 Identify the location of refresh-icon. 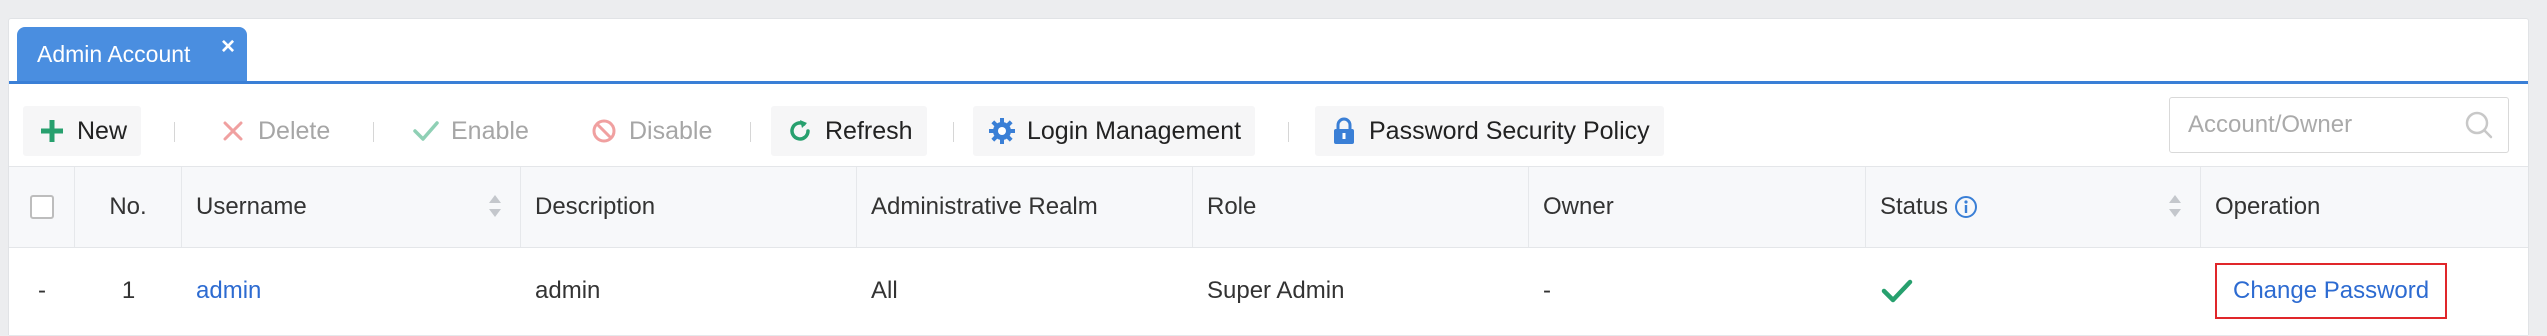
(800, 131).